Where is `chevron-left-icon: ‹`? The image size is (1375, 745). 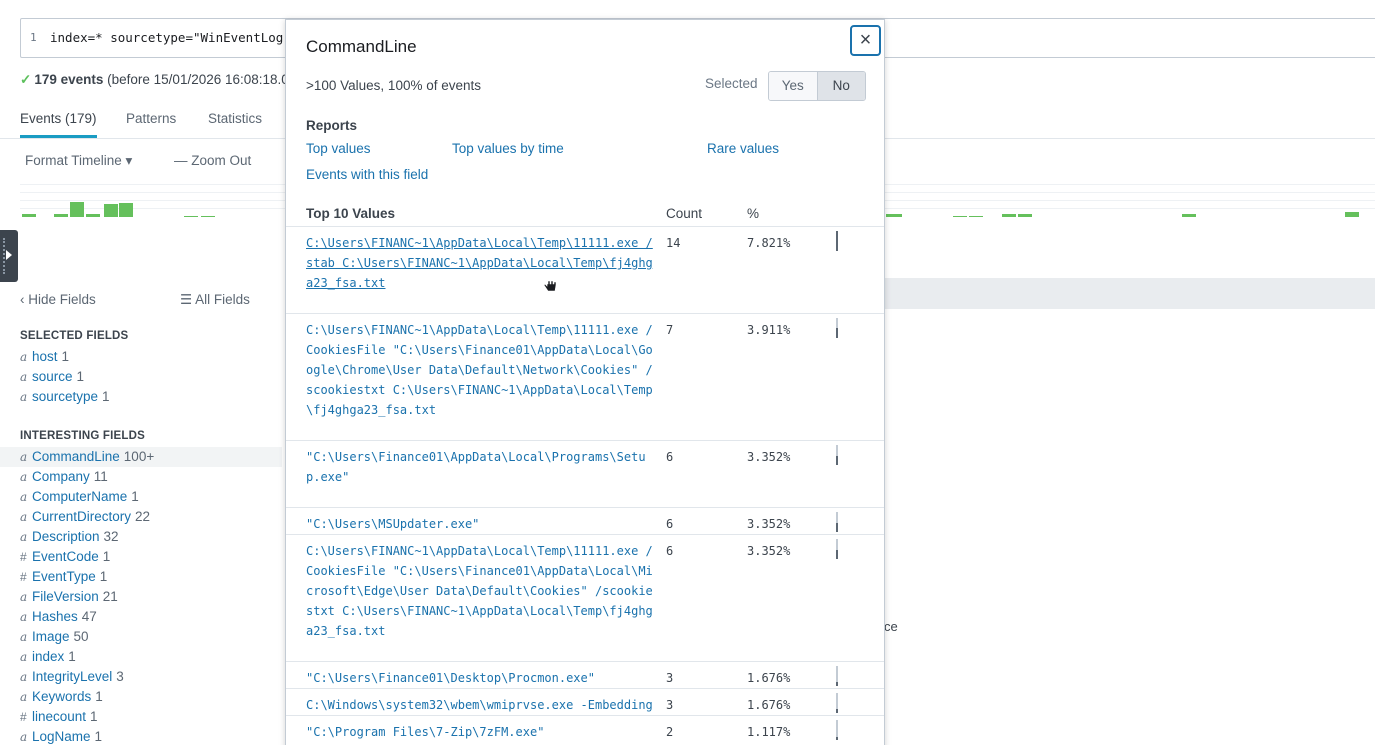
chevron-left-icon: ‹ is located at coordinates (24, 299).